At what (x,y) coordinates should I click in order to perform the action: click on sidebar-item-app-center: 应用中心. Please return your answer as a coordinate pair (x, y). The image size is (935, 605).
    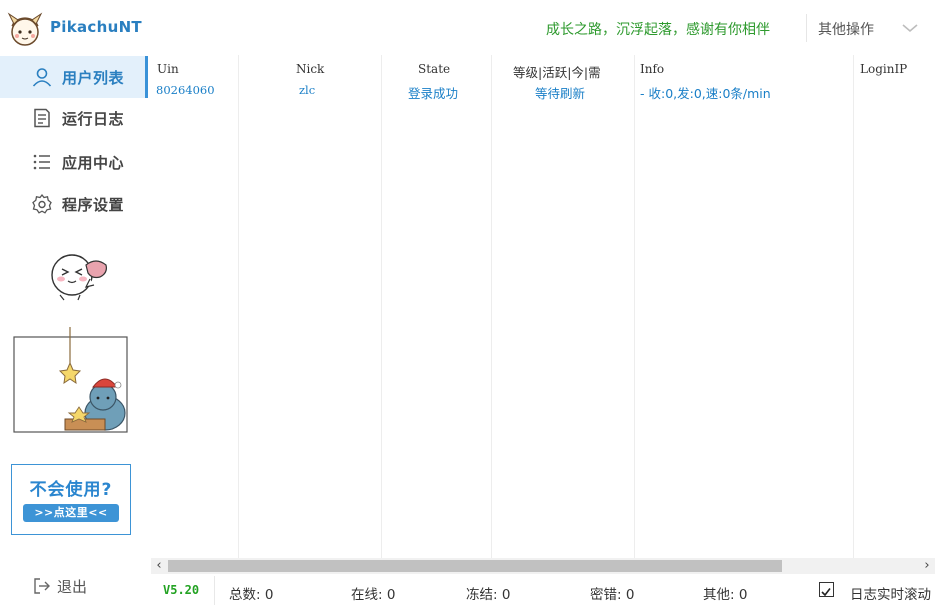
    Looking at the image, I should click on (74, 162).